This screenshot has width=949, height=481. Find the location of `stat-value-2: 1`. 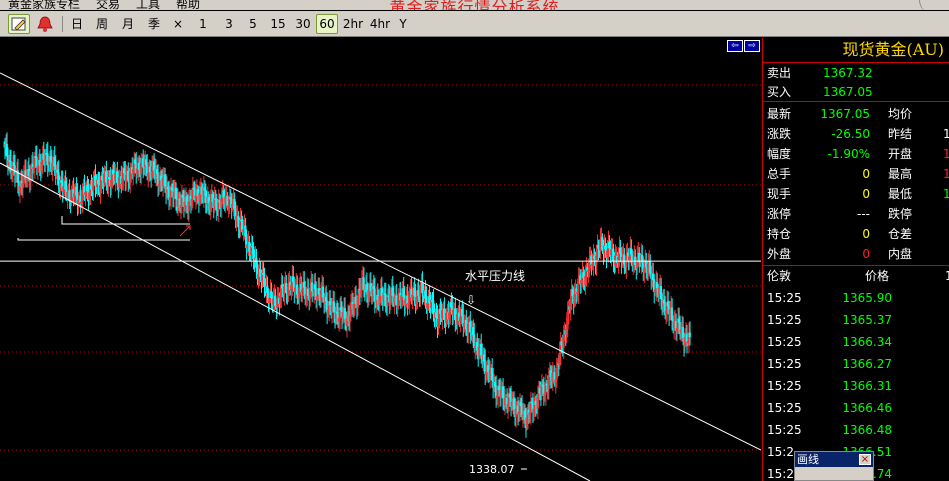

stat-value-2: 1 is located at coordinates (946, 154).